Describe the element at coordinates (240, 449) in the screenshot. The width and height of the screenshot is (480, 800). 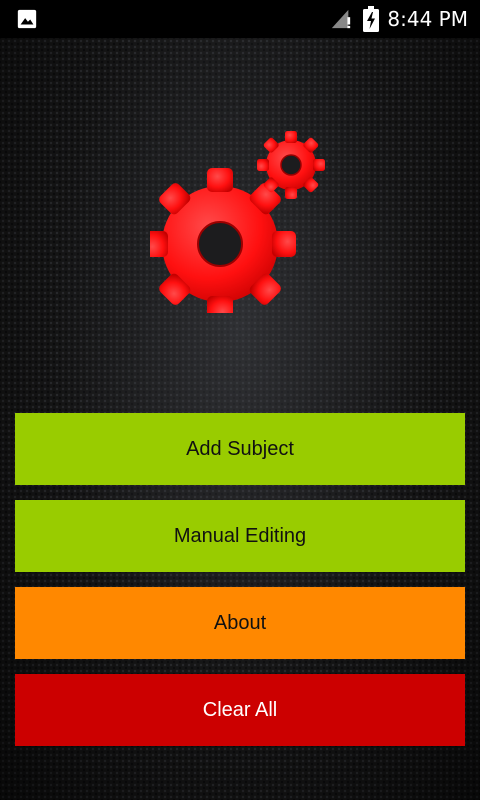
I see `add-subject-button: Add Subject` at that location.